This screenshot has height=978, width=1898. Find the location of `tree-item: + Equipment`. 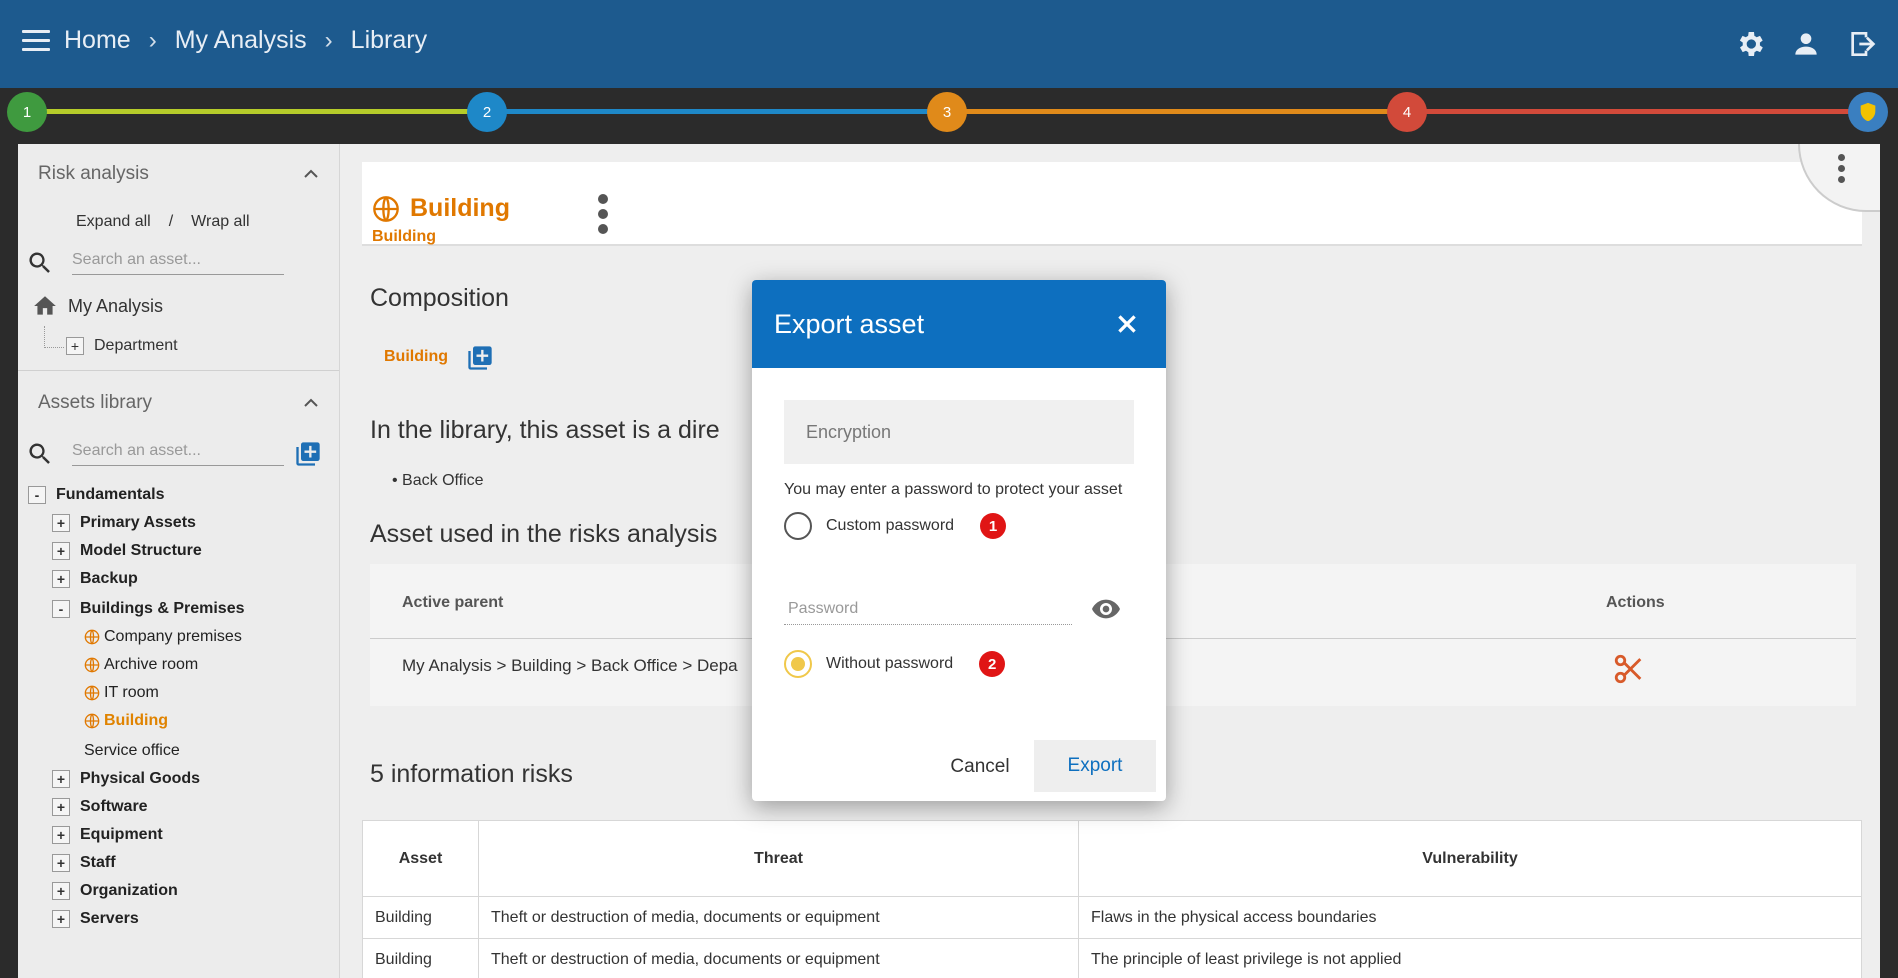

tree-item: + Equipment is located at coordinates (178, 835).